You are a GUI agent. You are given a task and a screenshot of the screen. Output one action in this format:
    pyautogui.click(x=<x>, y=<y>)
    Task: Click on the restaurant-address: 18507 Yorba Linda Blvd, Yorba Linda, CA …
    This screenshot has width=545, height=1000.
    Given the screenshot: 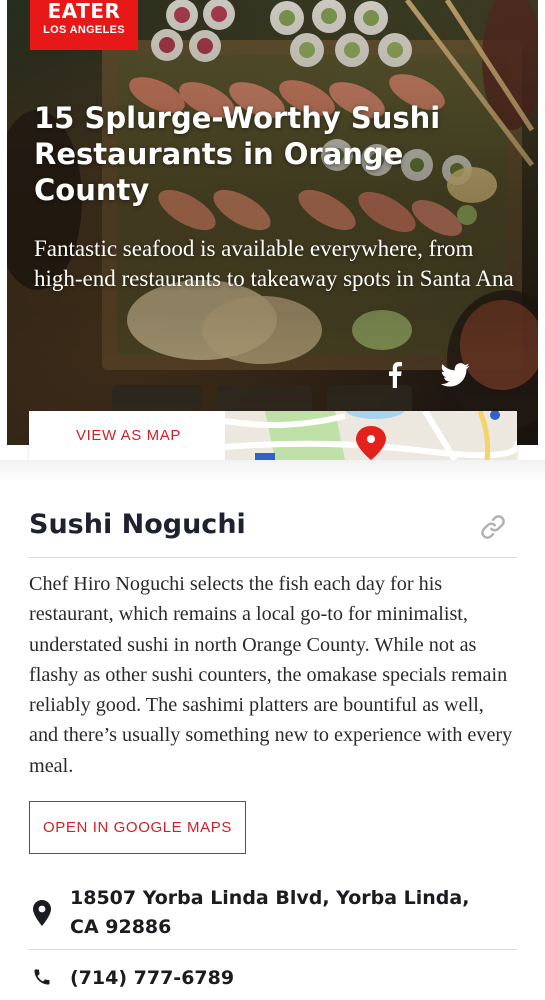 What is the action you would take?
    pyautogui.click(x=285, y=913)
    